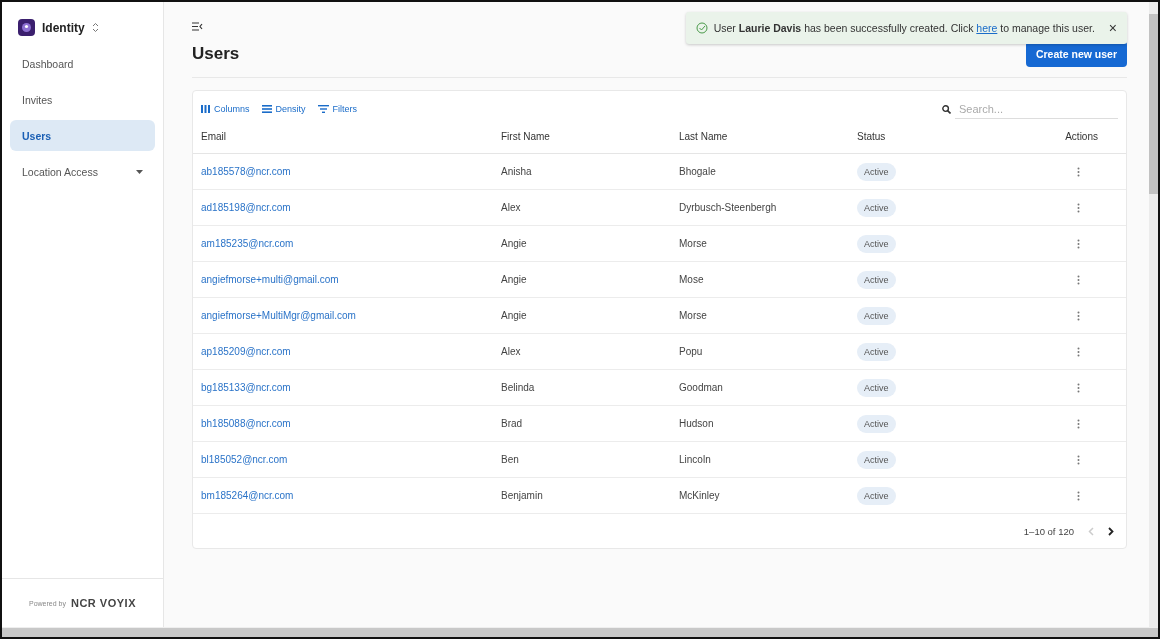 The height and width of the screenshot is (639, 1160). I want to click on filters-button: Filters, so click(337, 109).